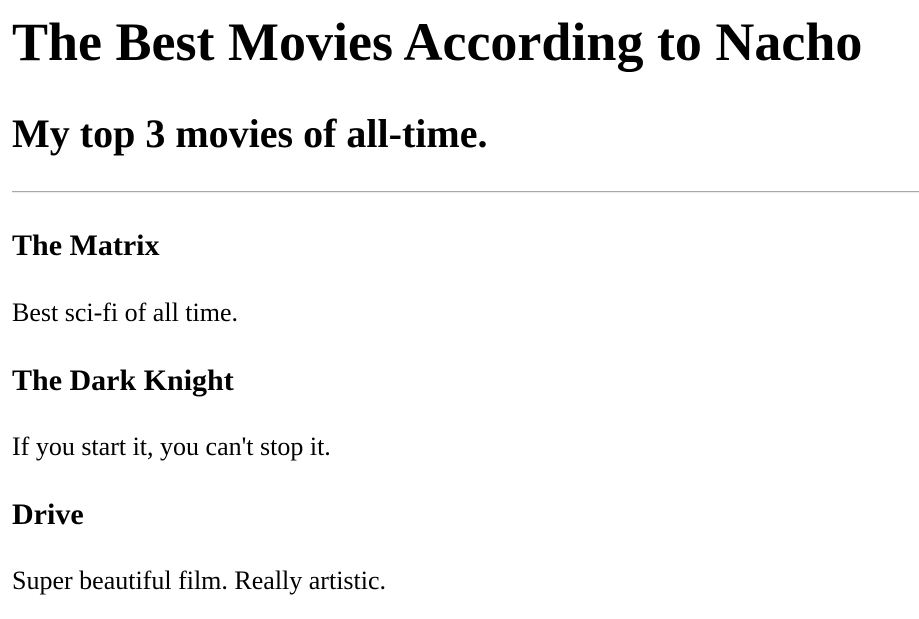  Describe the element at coordinates (437, 42) in the screenshot. I see `page-title: The Best Movies According to Nacho` at that location.